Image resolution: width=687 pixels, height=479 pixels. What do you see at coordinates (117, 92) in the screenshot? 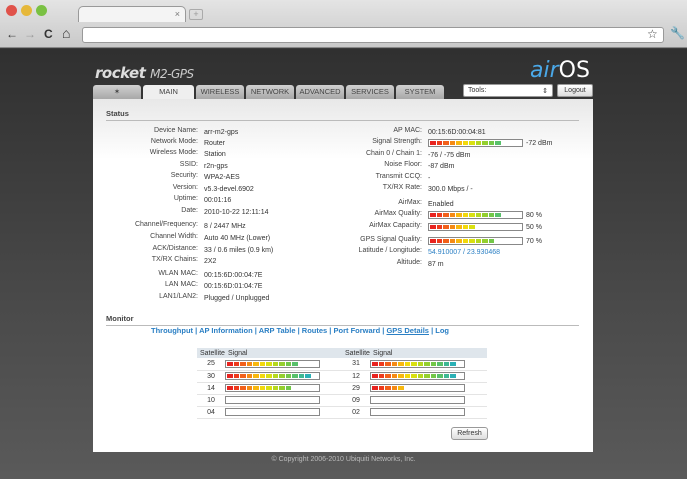
I see `tab-ubiquiti-logo: ✶` at bounding box center [117, 92].